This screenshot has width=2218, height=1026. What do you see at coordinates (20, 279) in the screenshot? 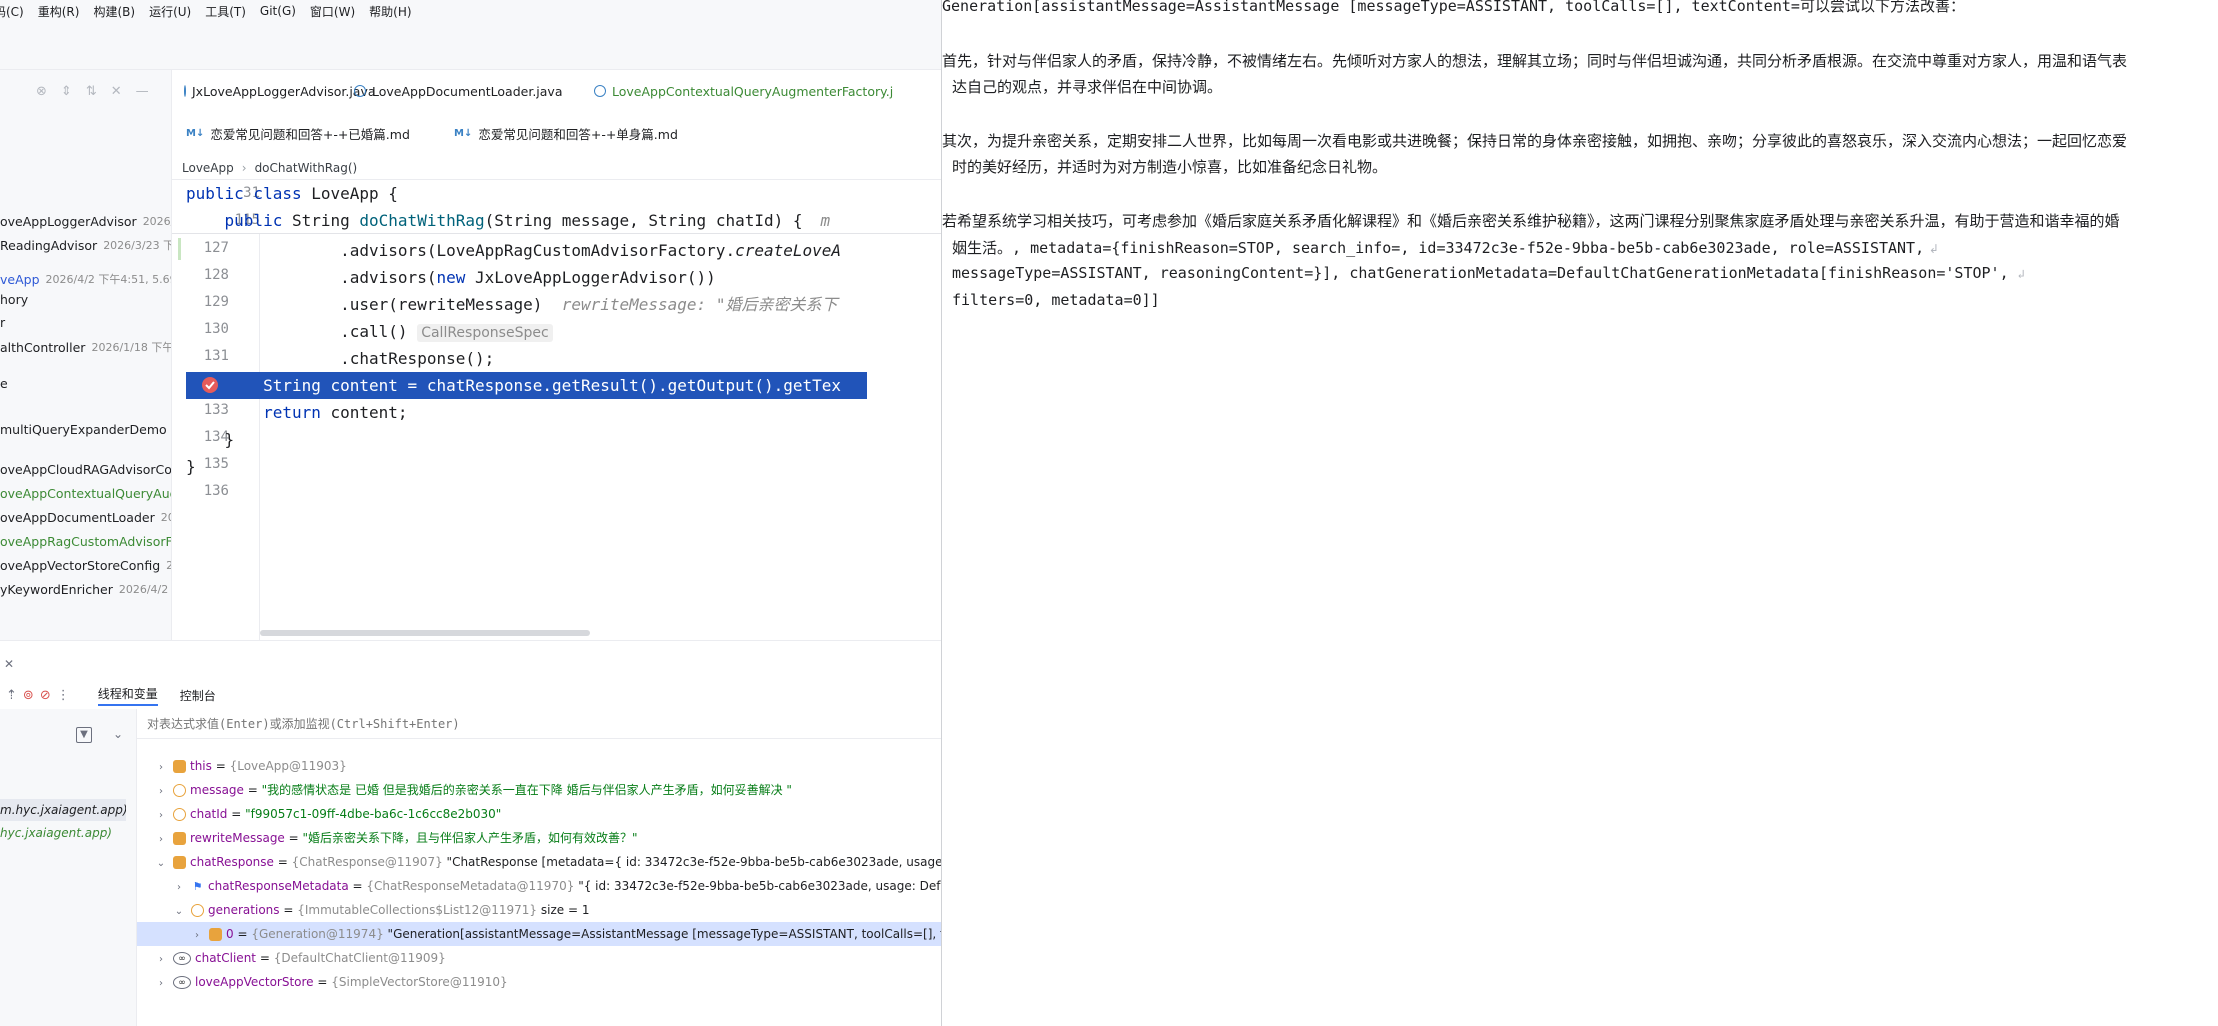
I see `tree-item-name: veApp` at bounding box center [20, 279].